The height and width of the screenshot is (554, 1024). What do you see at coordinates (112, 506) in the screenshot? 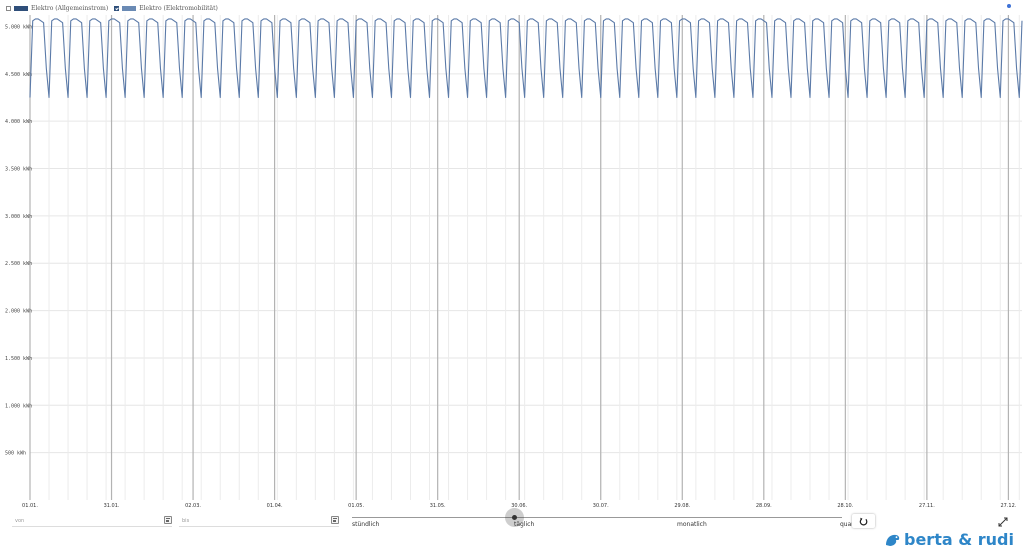
I see `x-tick-label: 31.01.` at bounding box center [112, 506].